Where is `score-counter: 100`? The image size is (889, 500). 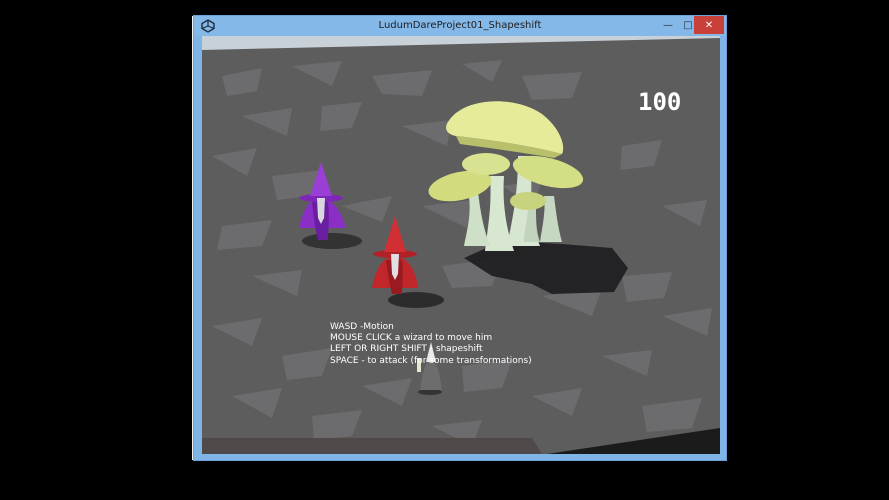 score-counter: 100 is located at coordinates (660, 102).